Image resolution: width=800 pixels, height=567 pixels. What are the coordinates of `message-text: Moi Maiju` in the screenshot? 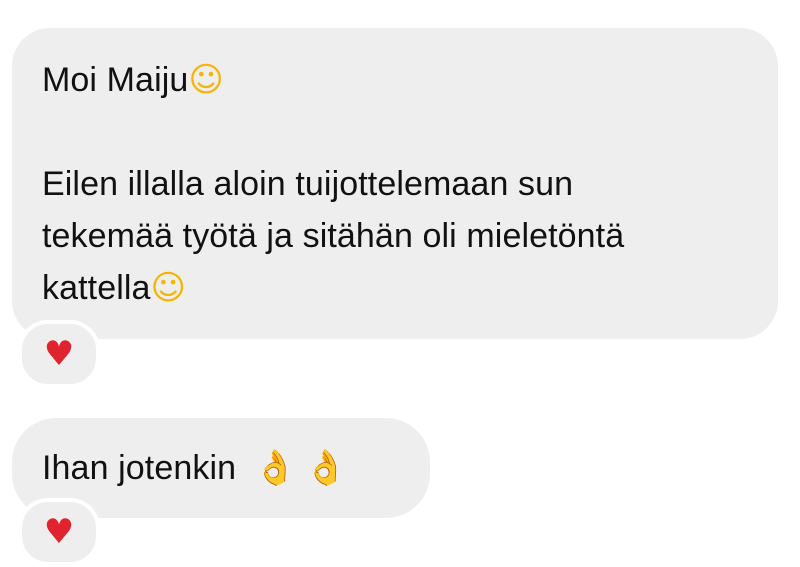 It's located at (115, 80).